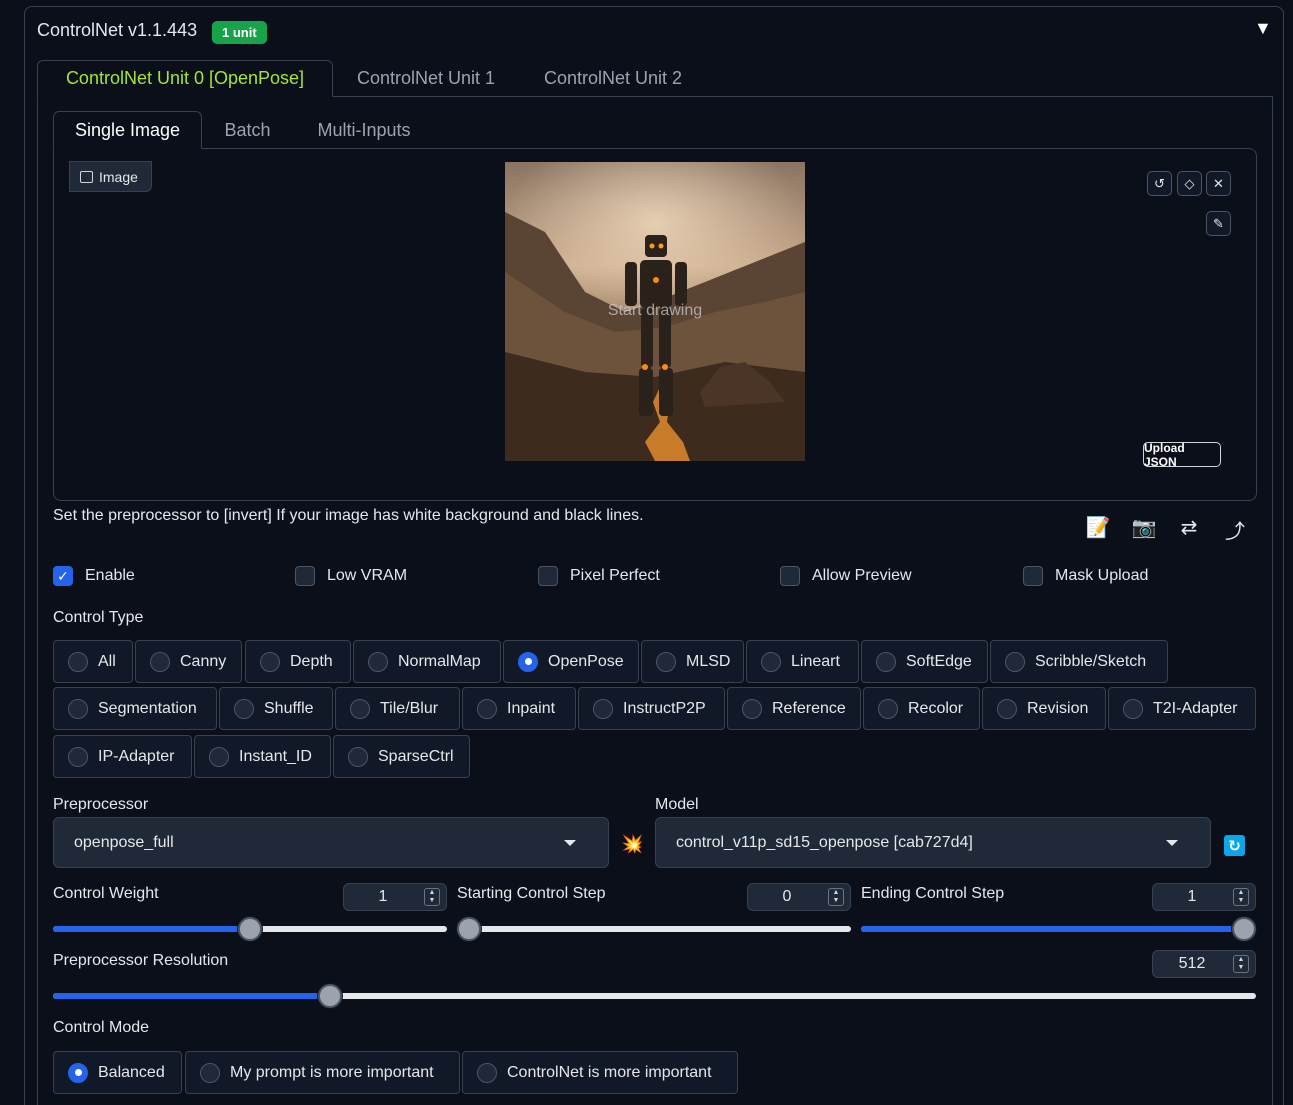  I want to click on undo-icon: ↺, so click(1159, 183).